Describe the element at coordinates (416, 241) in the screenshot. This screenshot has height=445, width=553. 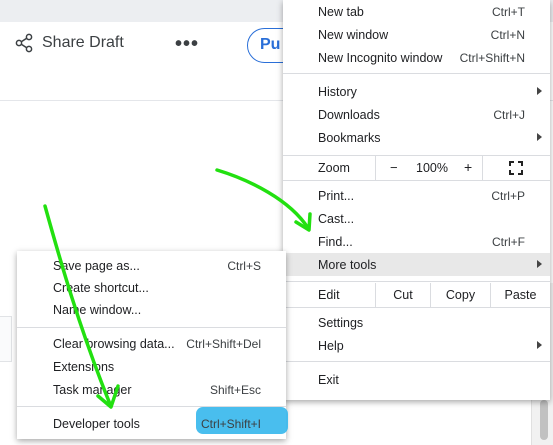
I see `menu-item-find: Find... Ctrl+F` at that location.